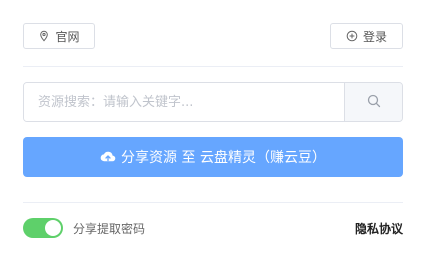  Describe the element at coordinates (184, 102) in the screenshot. I see `search-input` at that location.